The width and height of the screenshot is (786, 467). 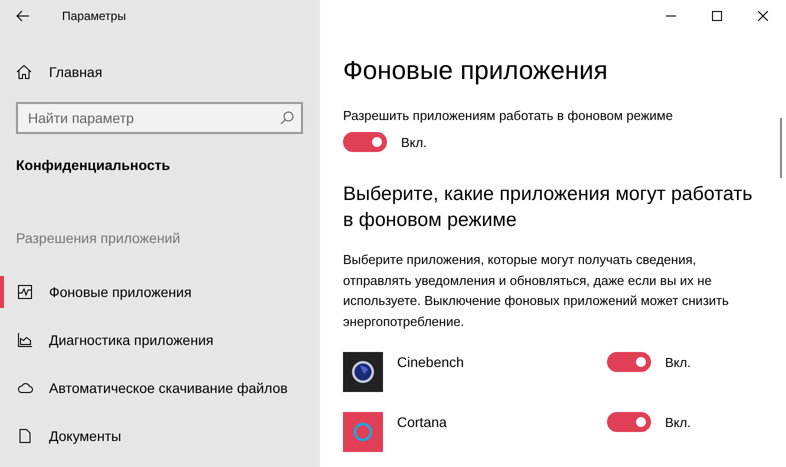 What do you see at coordinates (24, 72) in the screenshot?
I see `home-icon` at bounding box center [24, 72].